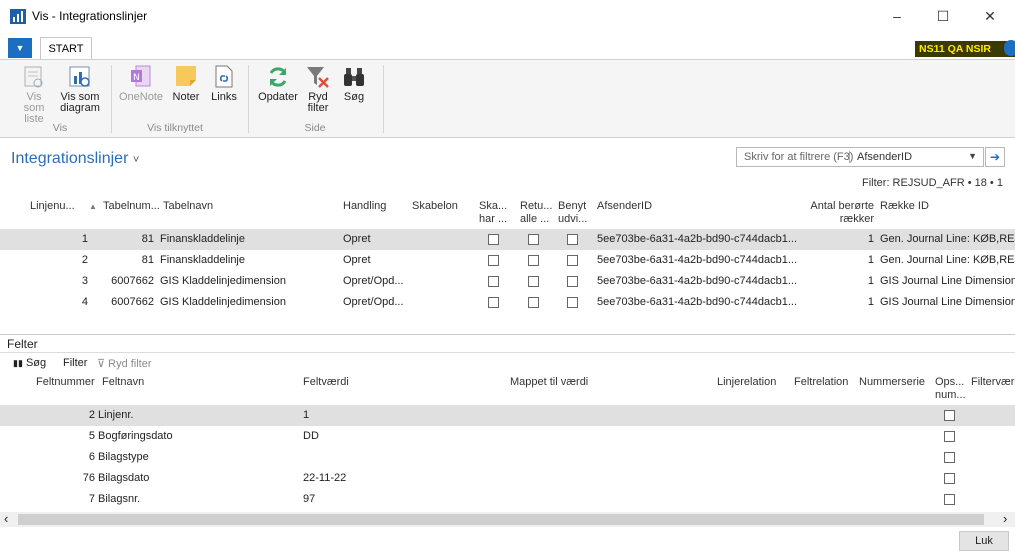 This screenshot has width=1015, height=551. What do you see at coordinates (507, 334) in the screenshot?
I see `section-divider` at bounding box center [507, 334].